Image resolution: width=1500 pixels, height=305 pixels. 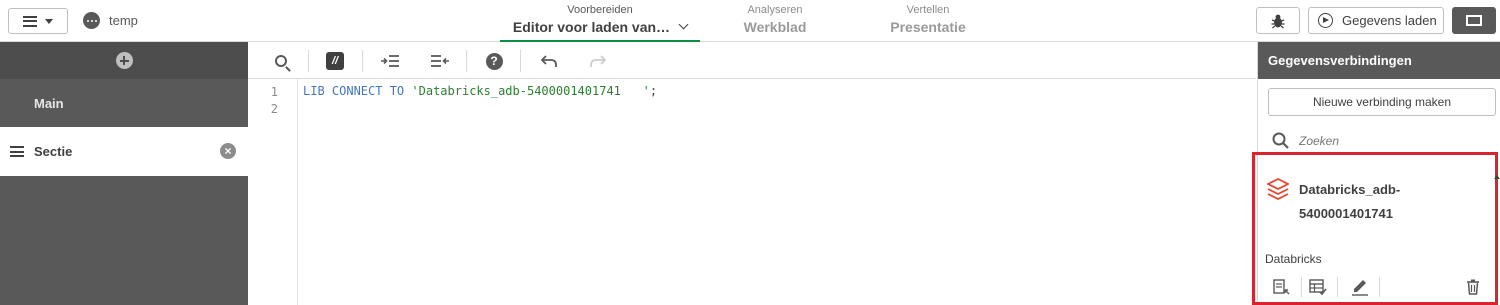 I want to click on connection-name-line2: 5400001401741, so click(x=1346, y=213).